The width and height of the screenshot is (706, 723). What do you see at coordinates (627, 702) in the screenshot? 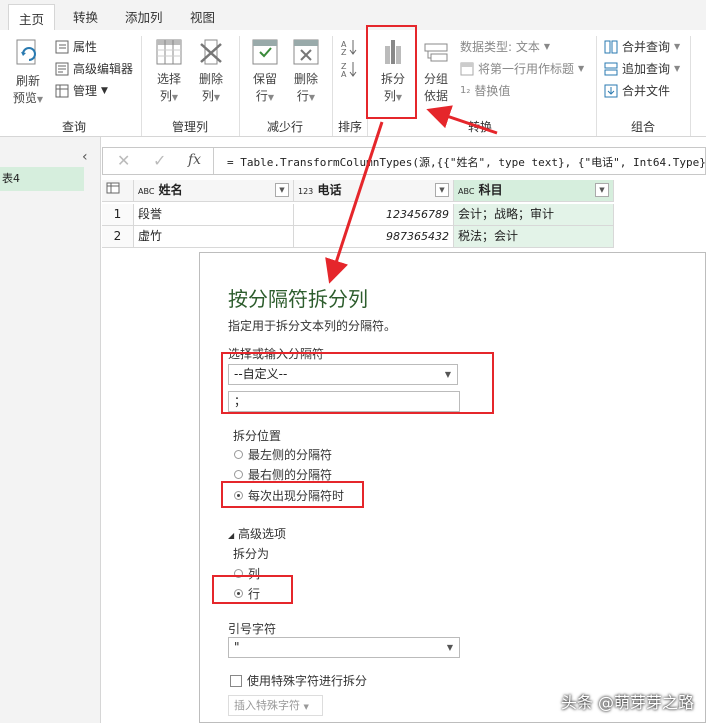
I see `watermark: 头条 @萌芽芽之路` at bounding box center [627, 702].